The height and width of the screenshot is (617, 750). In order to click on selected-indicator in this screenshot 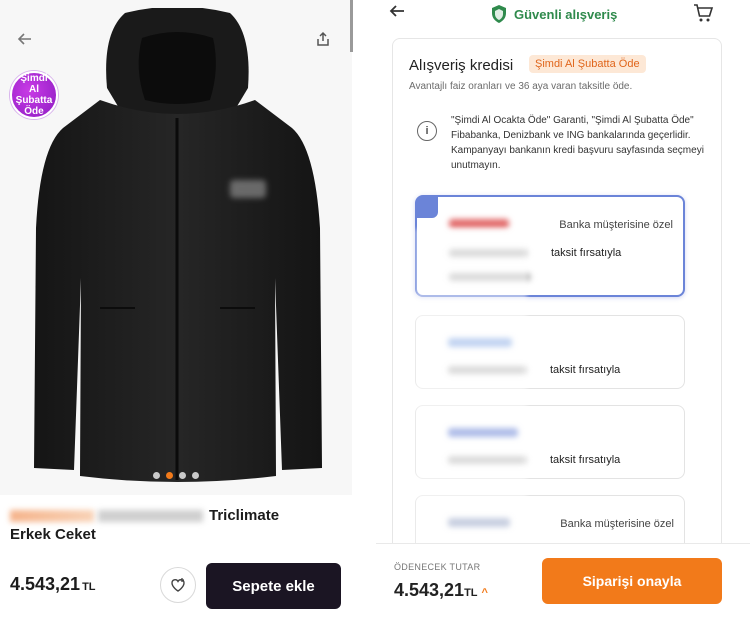, I will do `click(427, 207)`.